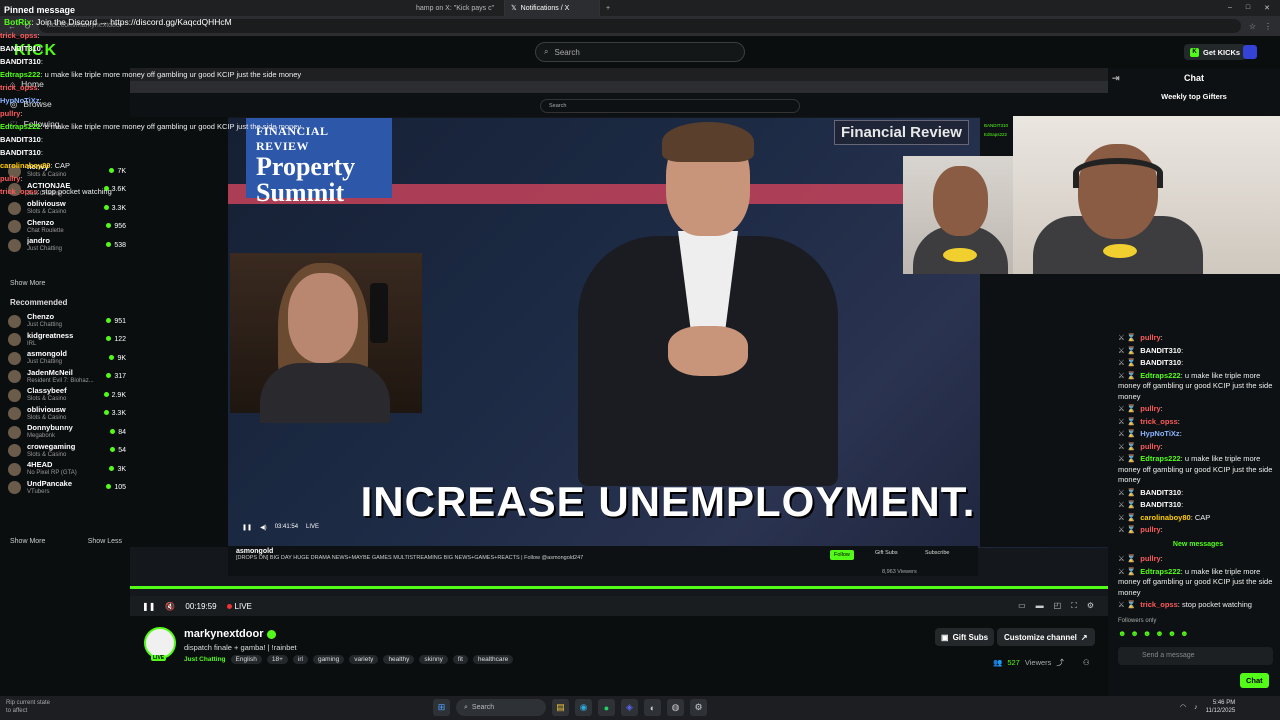  Describe the element at coordinates (1248, 8) in the screenshot. I see `maximize-icon: □` at that location.